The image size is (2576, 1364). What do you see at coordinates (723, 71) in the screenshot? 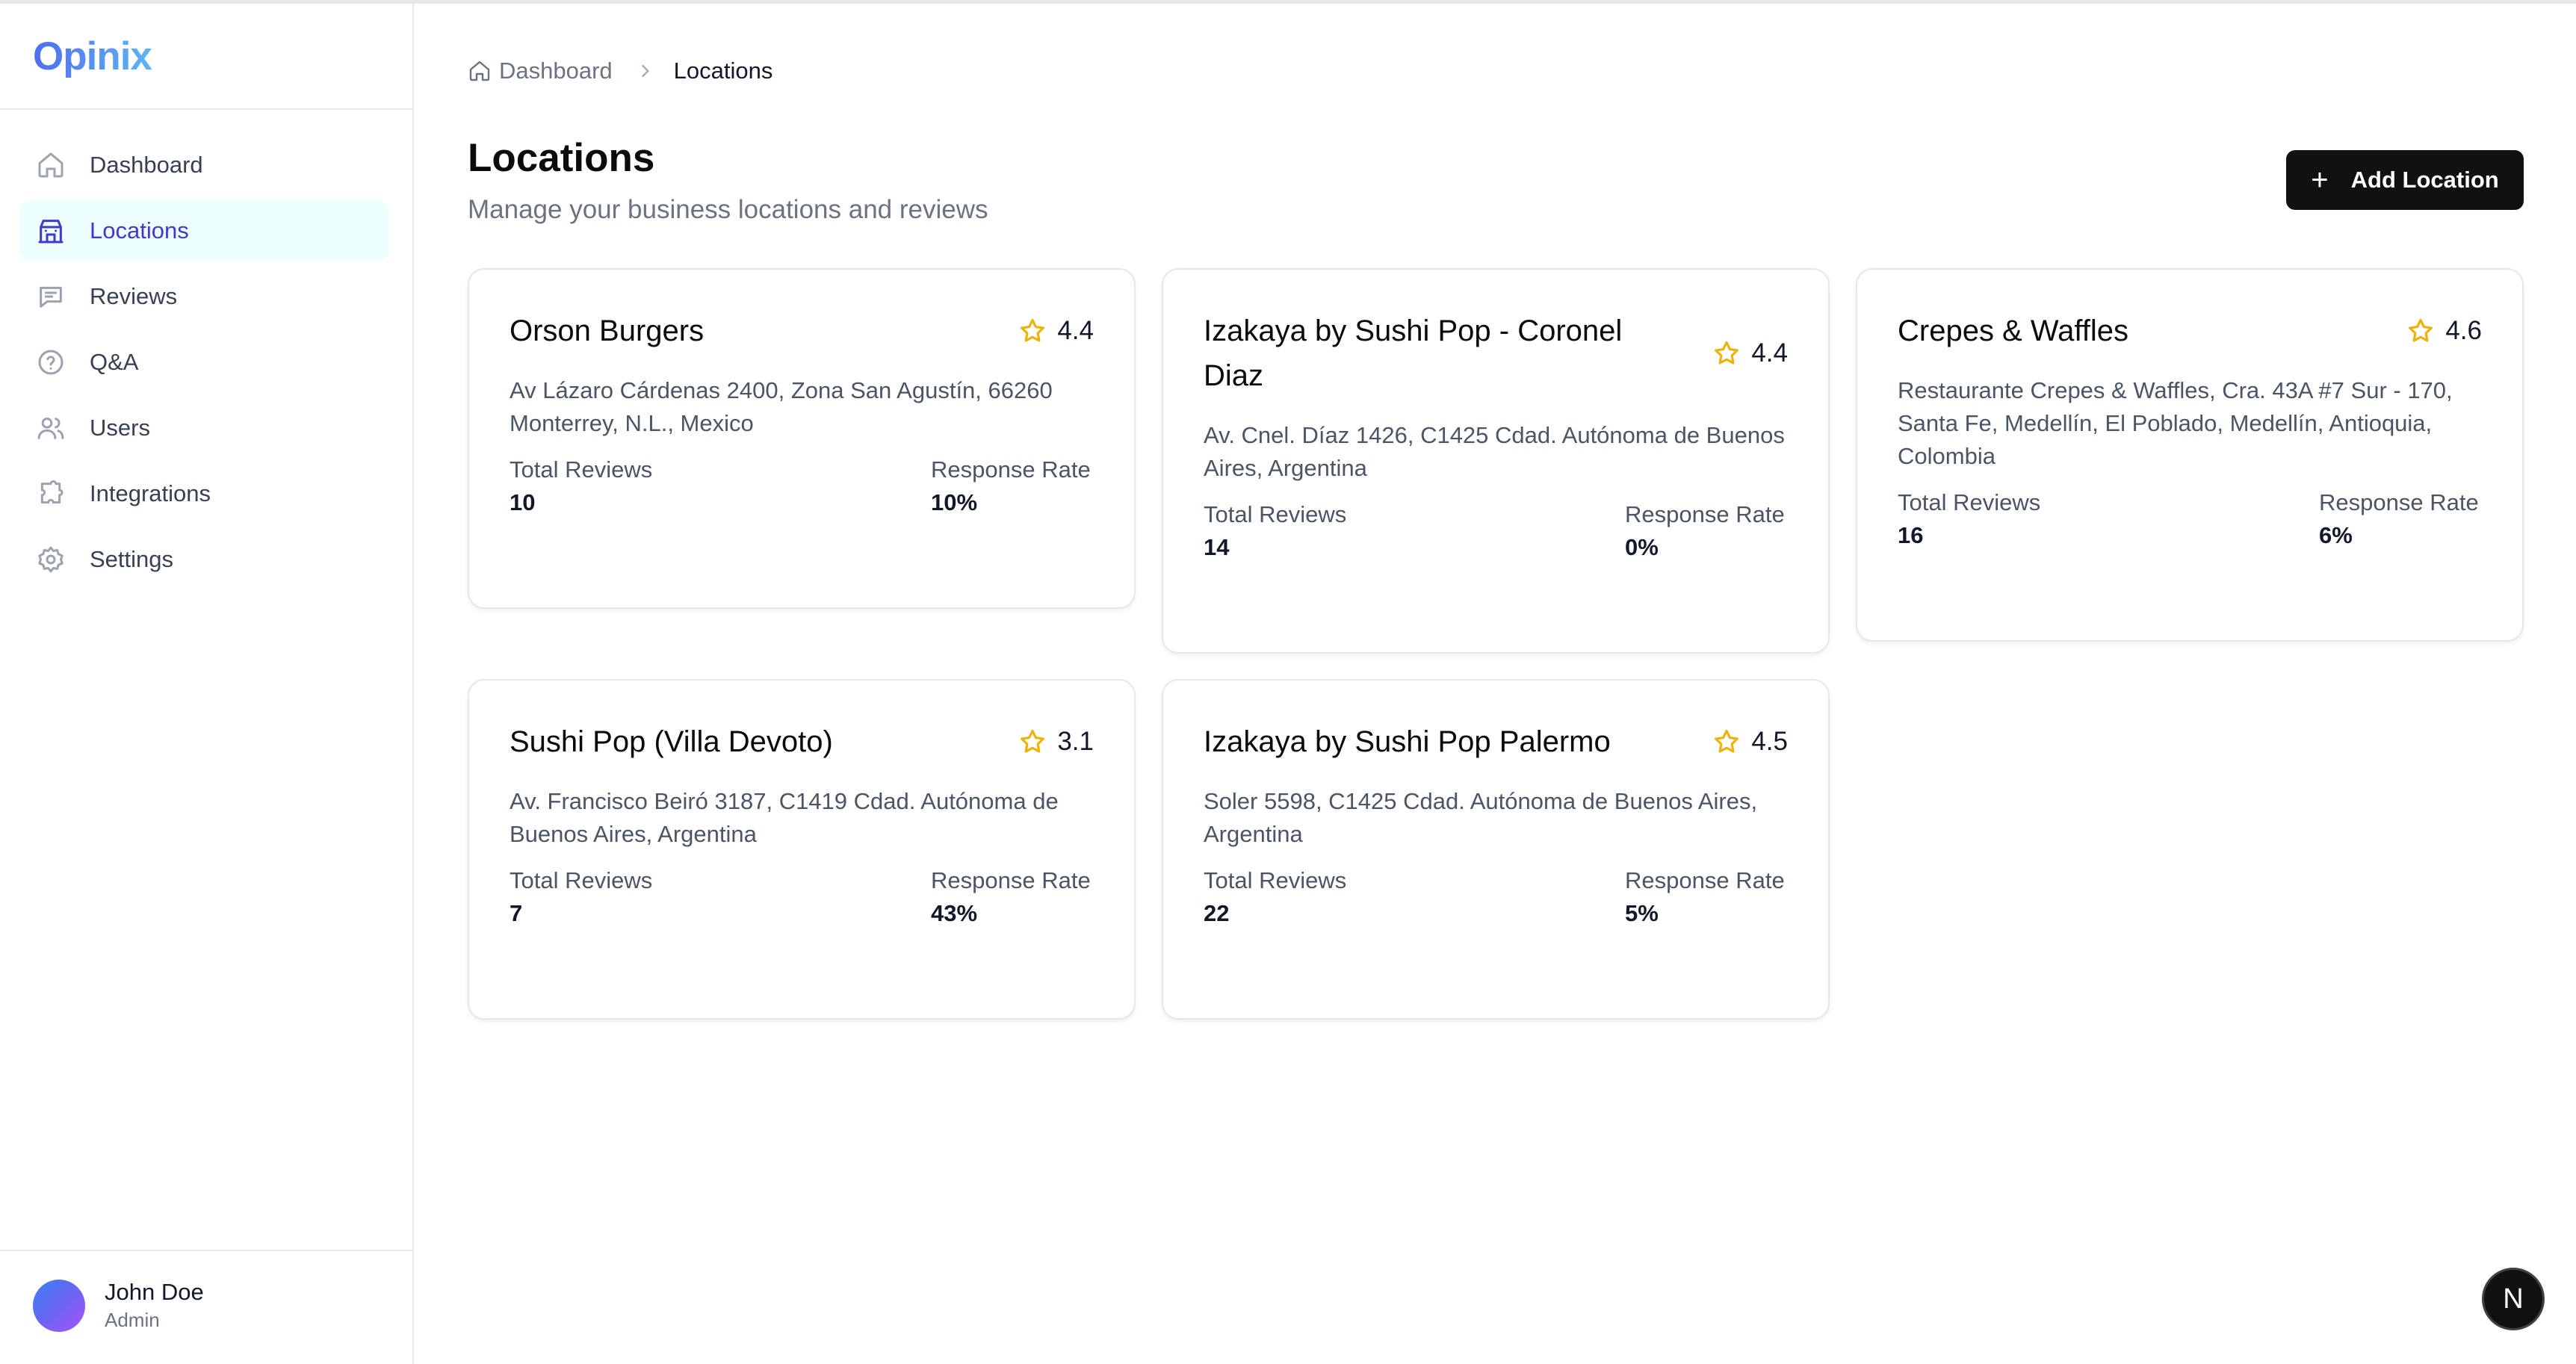
I see `breadcrumb-current: Locations` at bounding box center [723, 71].